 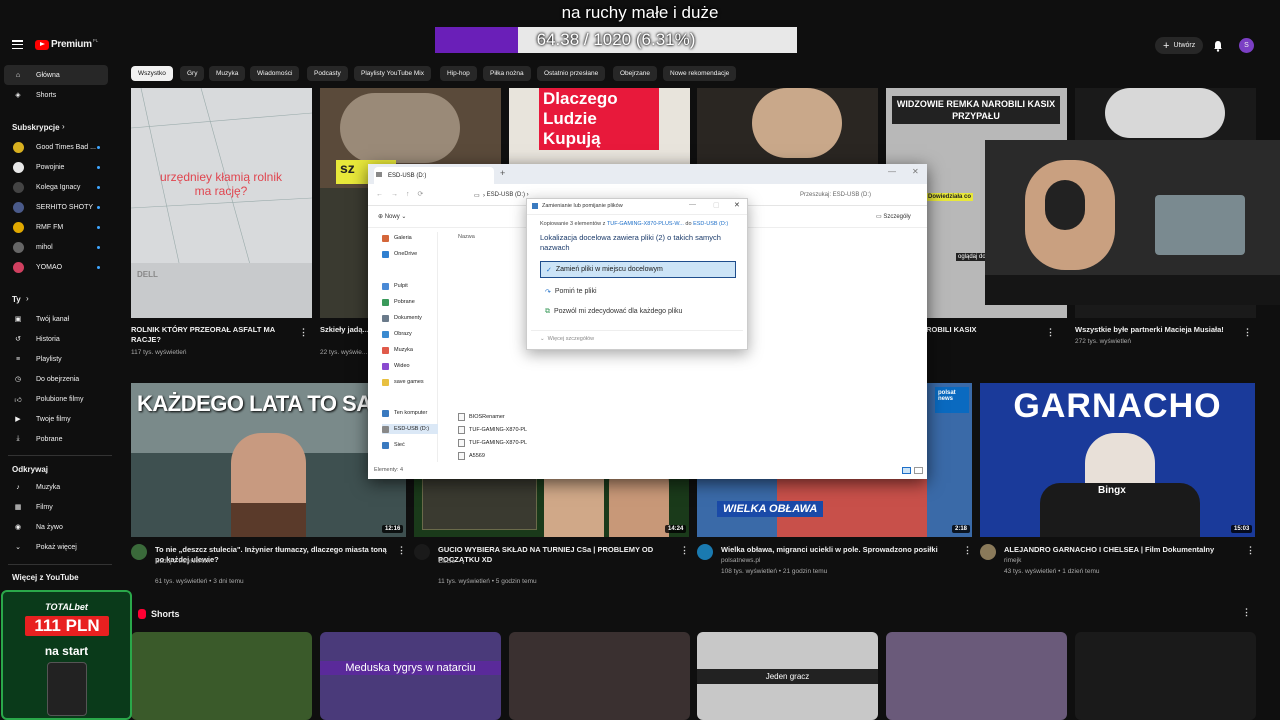 I want to click on sidebar-item-do-obejrzenia: ◷ Do obejrzenia, so click(x=56, y=379).